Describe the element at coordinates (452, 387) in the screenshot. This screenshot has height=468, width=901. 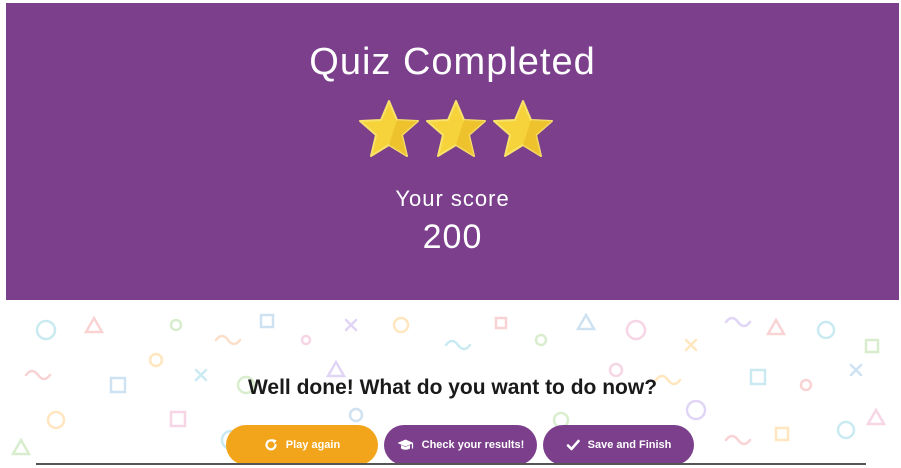
I see `next-step-prompt: Well done! What do you want to do now?` at that location.